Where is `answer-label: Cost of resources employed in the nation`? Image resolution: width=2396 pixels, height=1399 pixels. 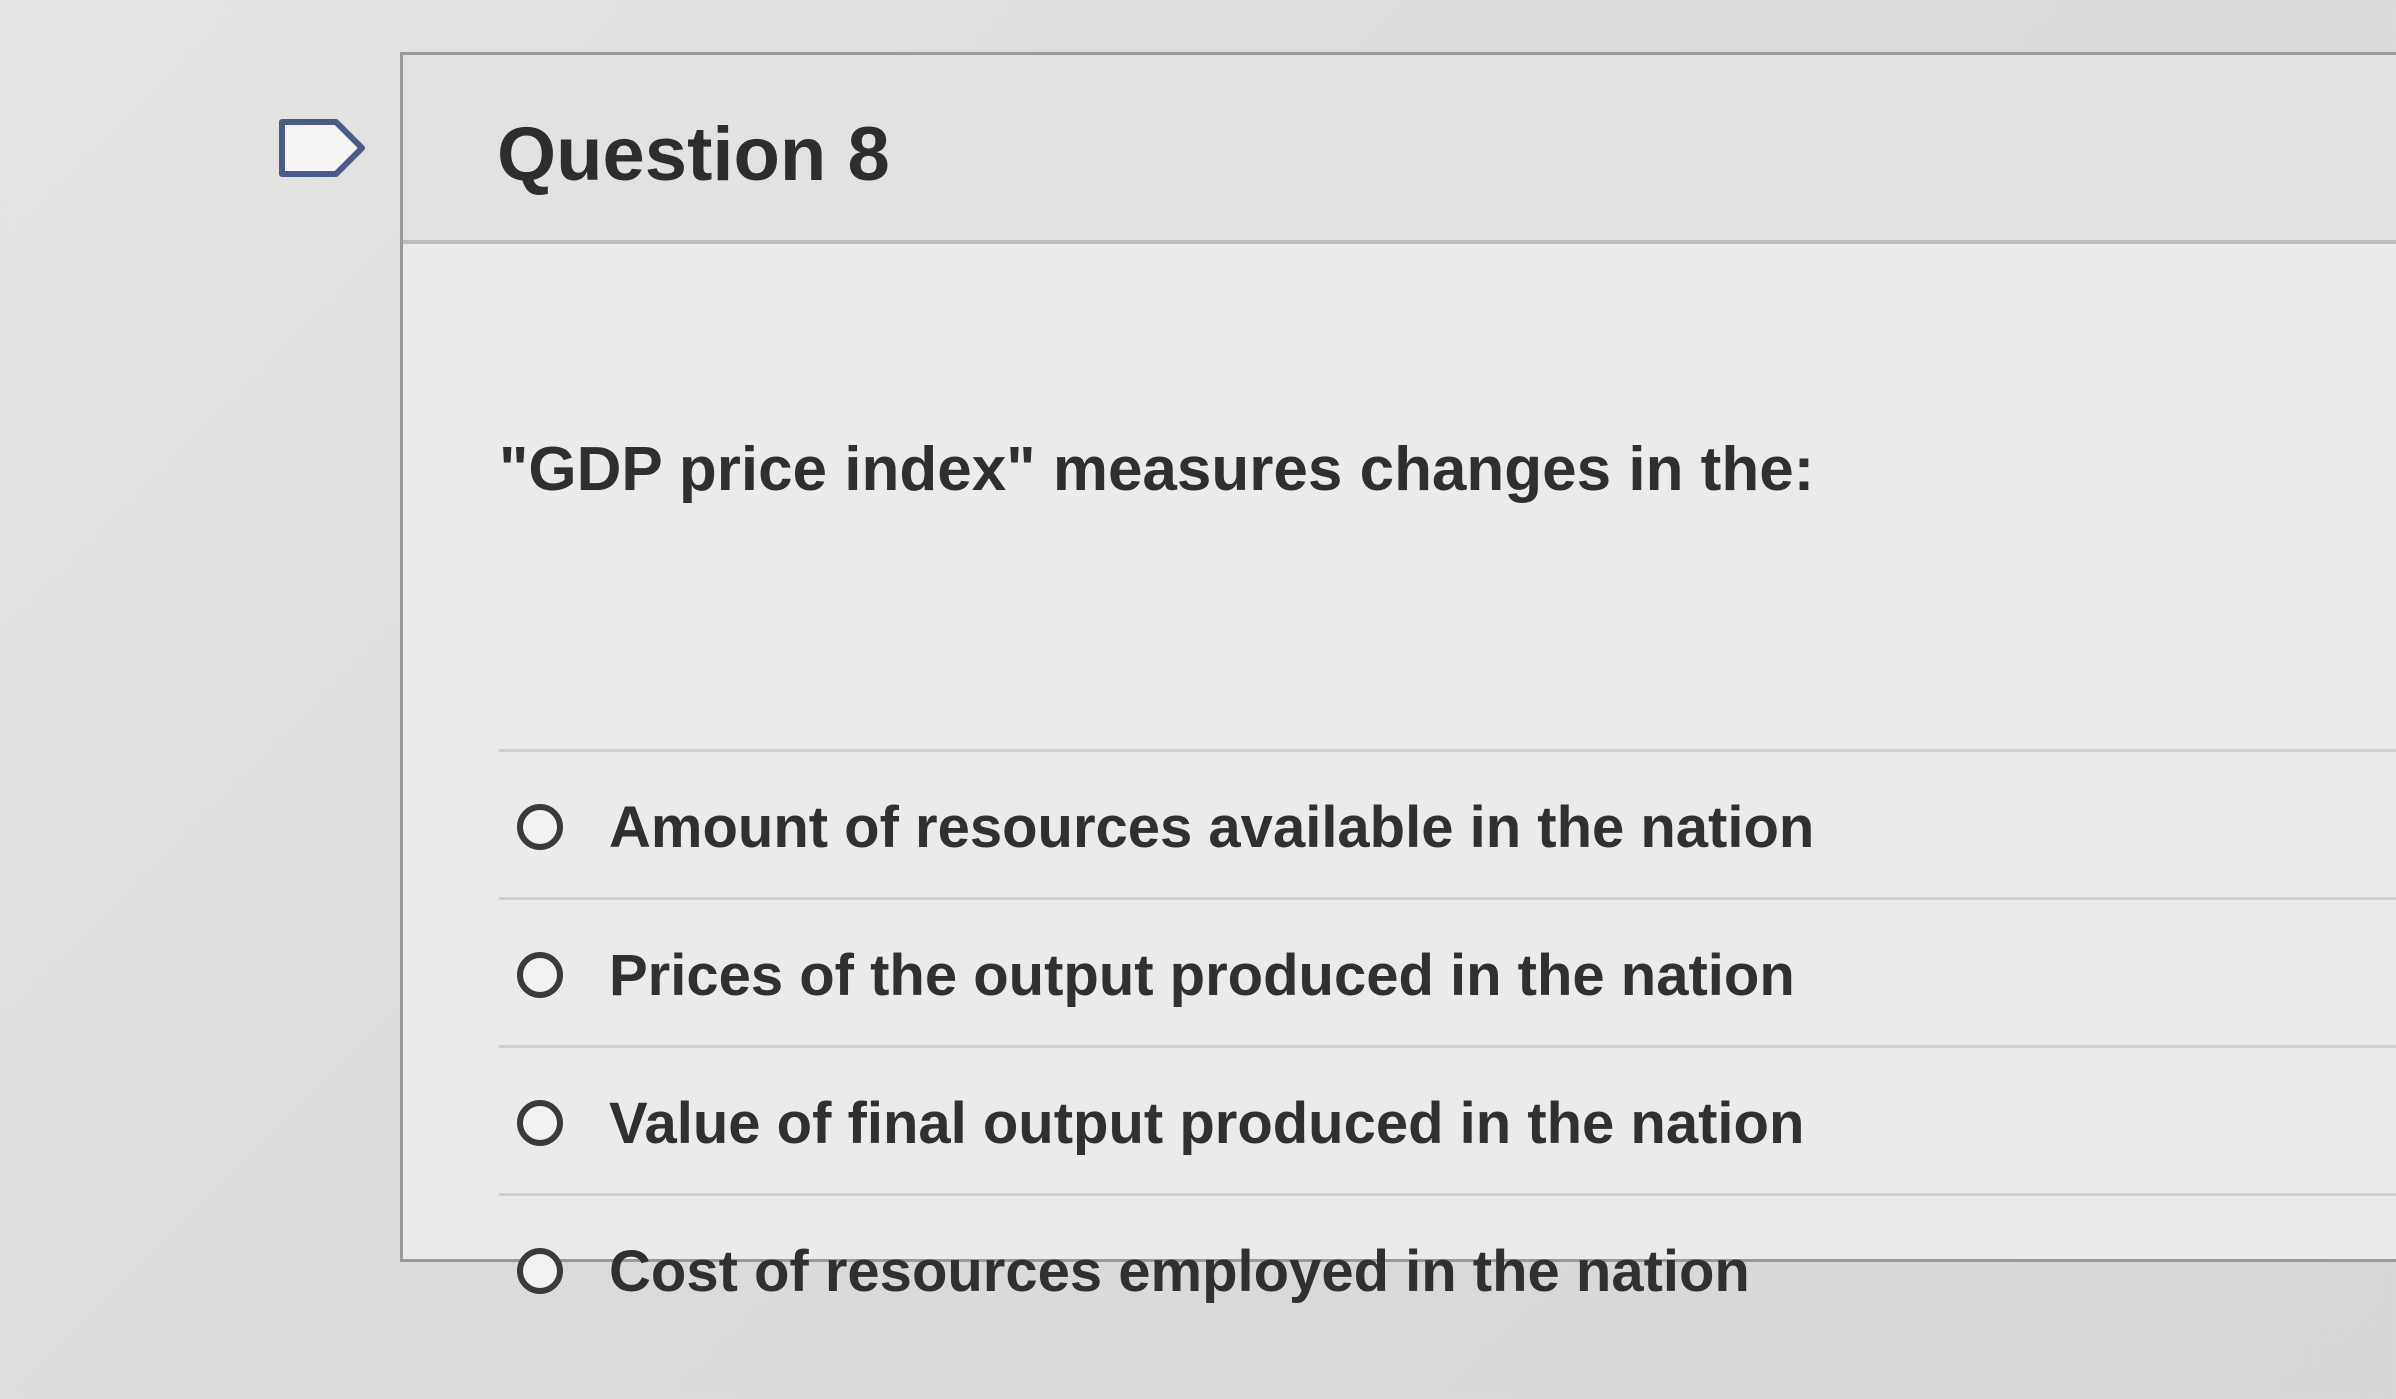 answer-label: Cost of resources employed in the nation is located at coordinates (1179, 1271).